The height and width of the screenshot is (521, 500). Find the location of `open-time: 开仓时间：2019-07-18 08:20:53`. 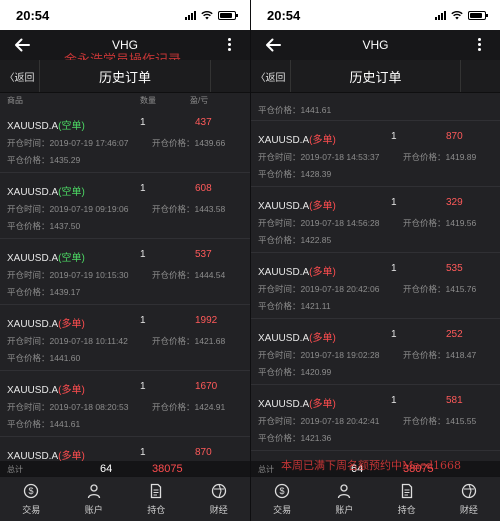

open-time: 开仓时间：2019-07-18 08:20:53 is located at coordinates (67, 407).